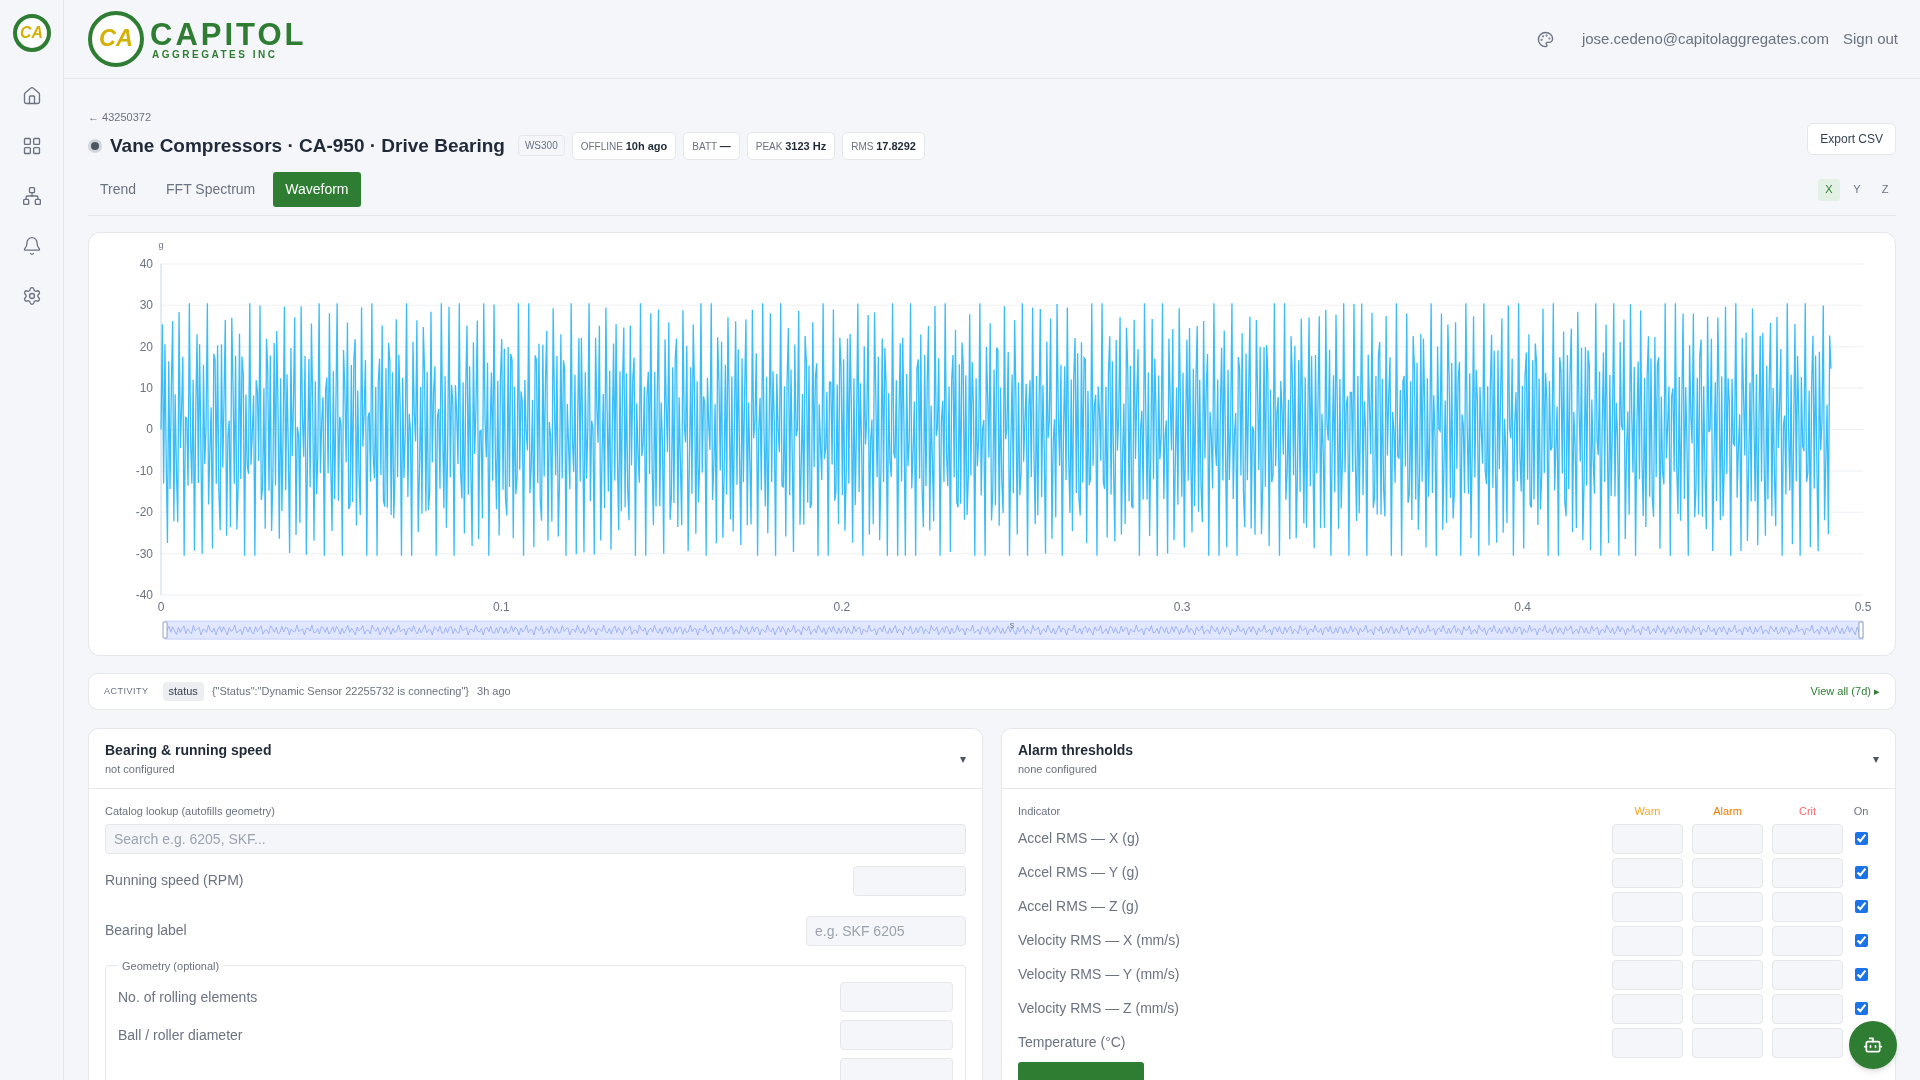 The height and width of the screenshot is (1080, 1920). I want to click on card-title: Alarm thresholds, so click(1076, 750).